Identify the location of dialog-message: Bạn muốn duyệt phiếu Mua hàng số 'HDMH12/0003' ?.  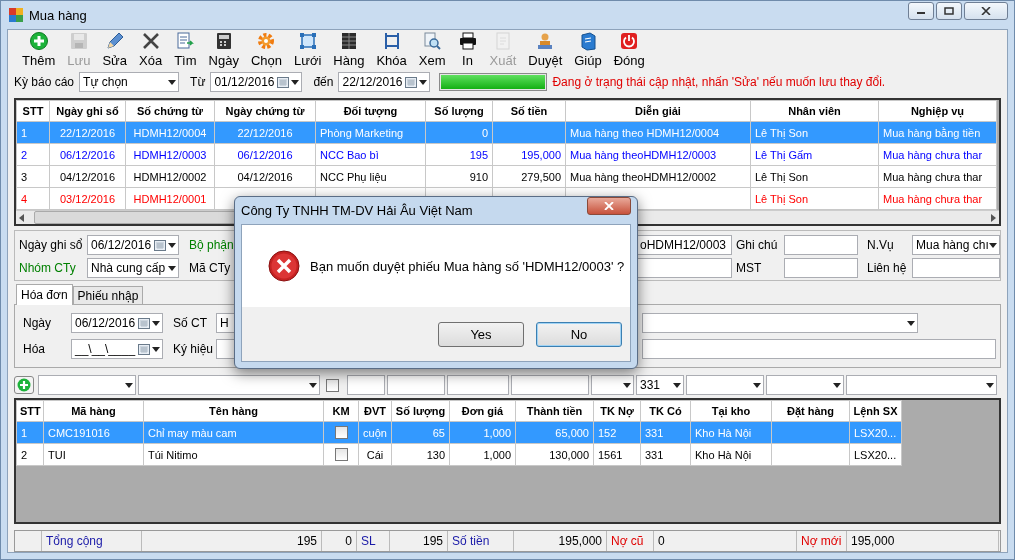
(467, 266).